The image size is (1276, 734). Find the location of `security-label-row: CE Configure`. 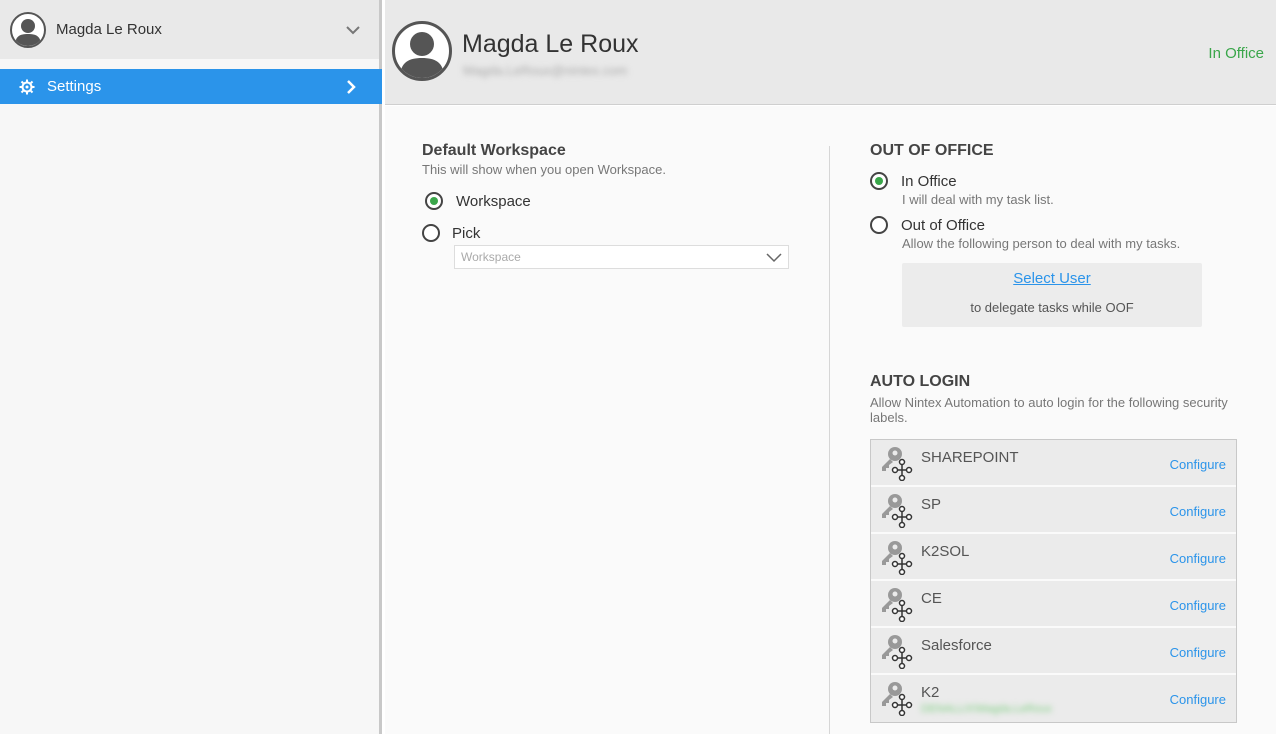

security-label-row: CE Configure is located at coordinates (1053, 604).